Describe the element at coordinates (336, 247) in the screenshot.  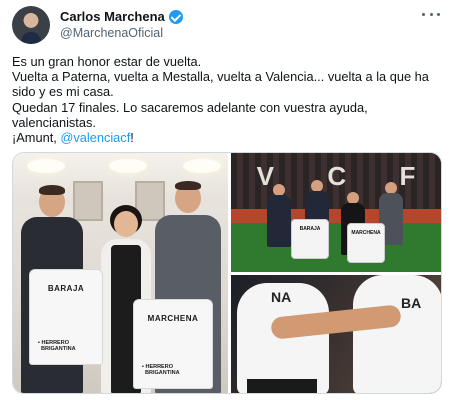
I see `stadium-pitch` at that location.